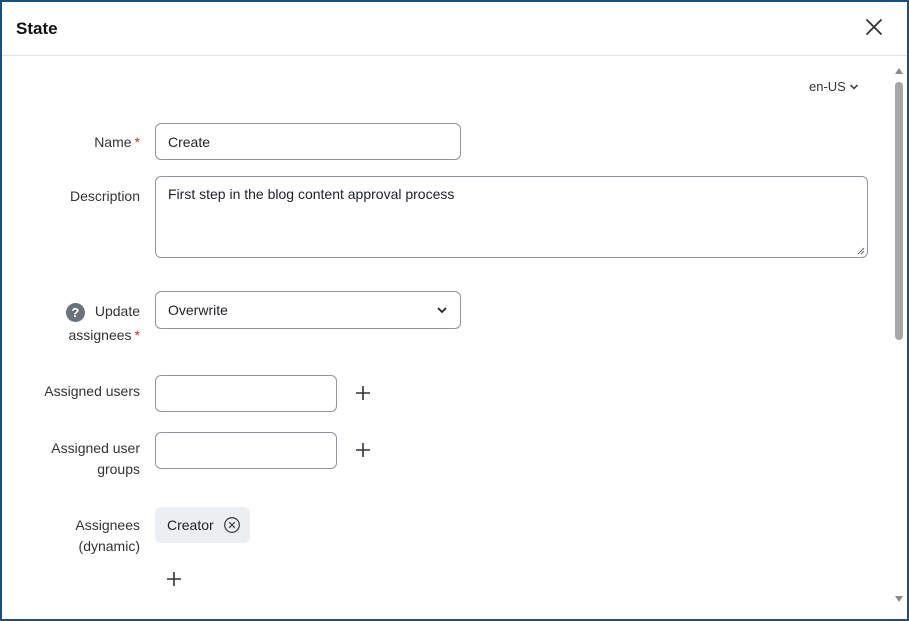 The height and width of the screenshot is (621, 909). What do you see at coordinates (109, 546) in the screenshot?
I see `assignees-dynamic-label-line2: (dynamic)` at bounding box center [109, 546].